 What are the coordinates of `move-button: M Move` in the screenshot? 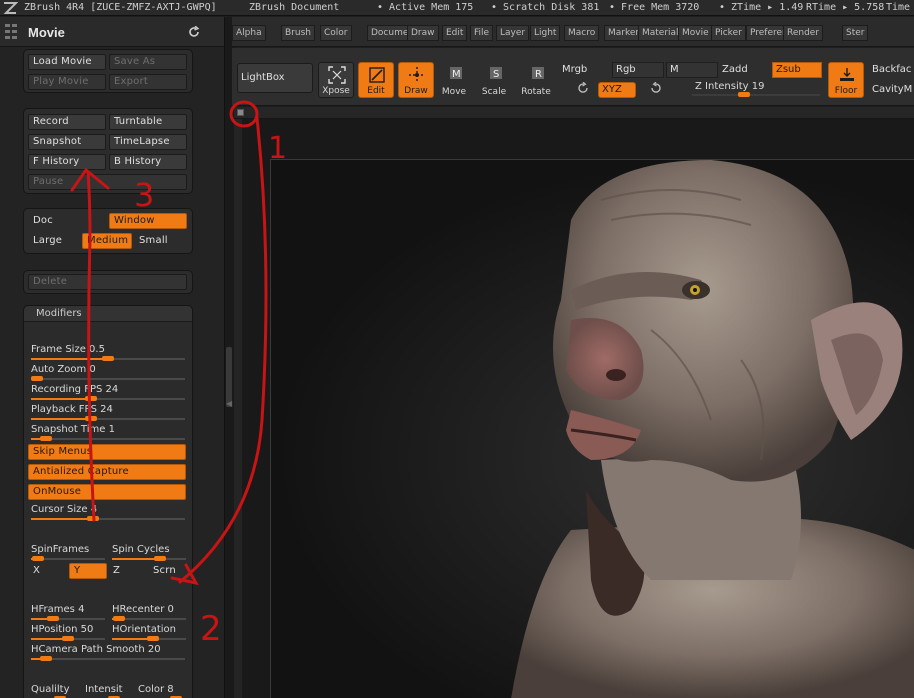 It's located at (454, 80).